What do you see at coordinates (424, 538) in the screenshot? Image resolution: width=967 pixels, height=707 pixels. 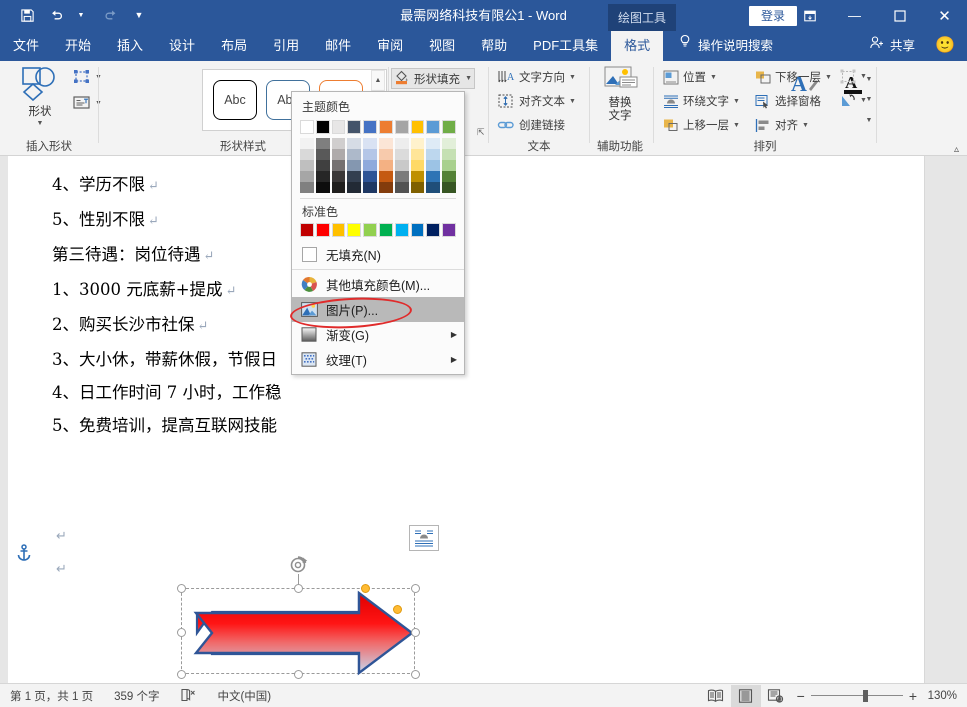 I see `layout-options-button` at bounding box center [424, 538].